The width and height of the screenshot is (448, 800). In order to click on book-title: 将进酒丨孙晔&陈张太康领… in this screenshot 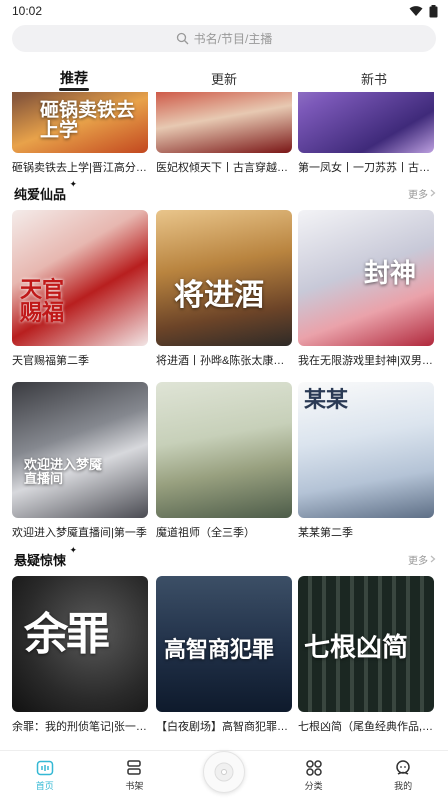, I will do `click(224, 361)`.